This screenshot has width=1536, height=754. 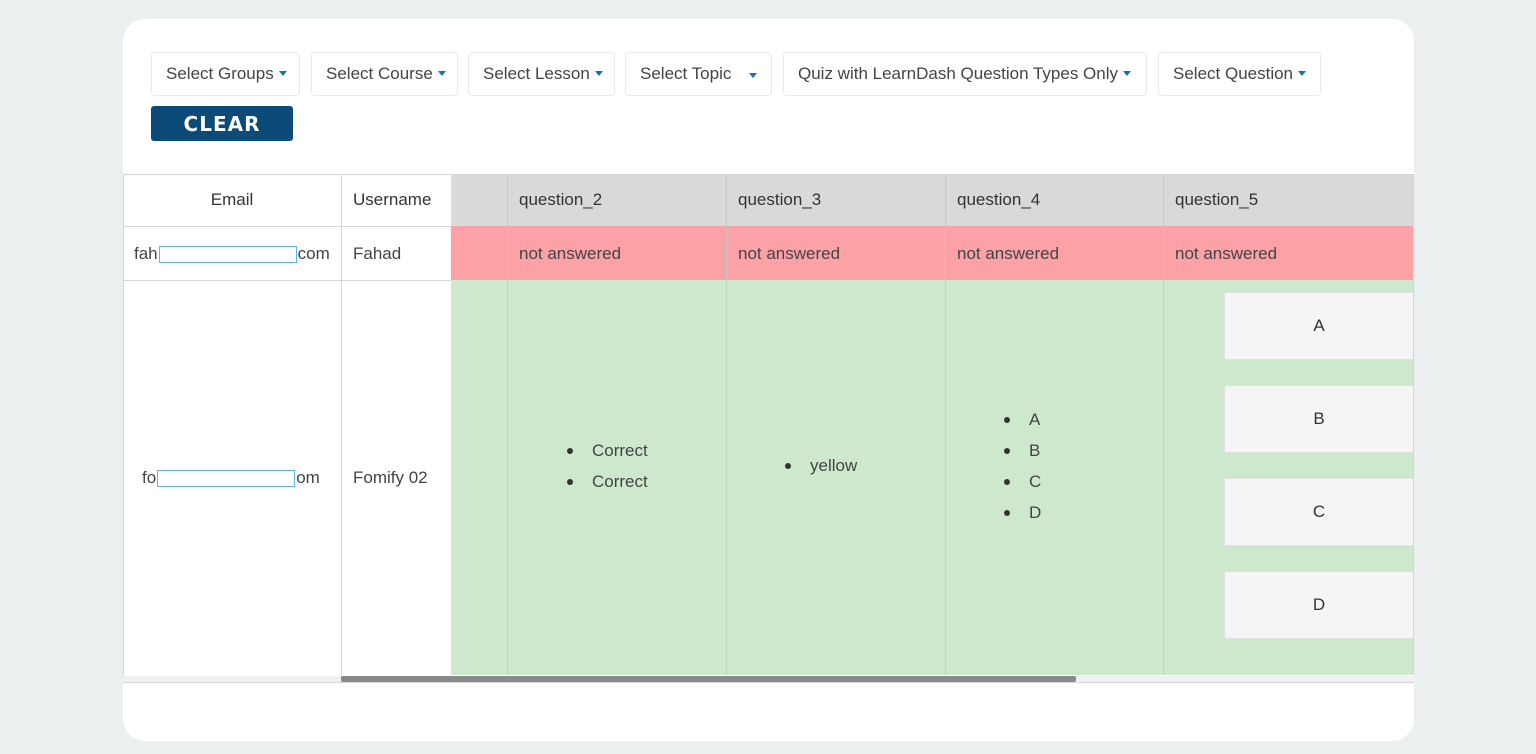 What do you see at coordinates (1022, 481) in the screenshot?
I see `list-item: C` at bounding box center [1022, 481].